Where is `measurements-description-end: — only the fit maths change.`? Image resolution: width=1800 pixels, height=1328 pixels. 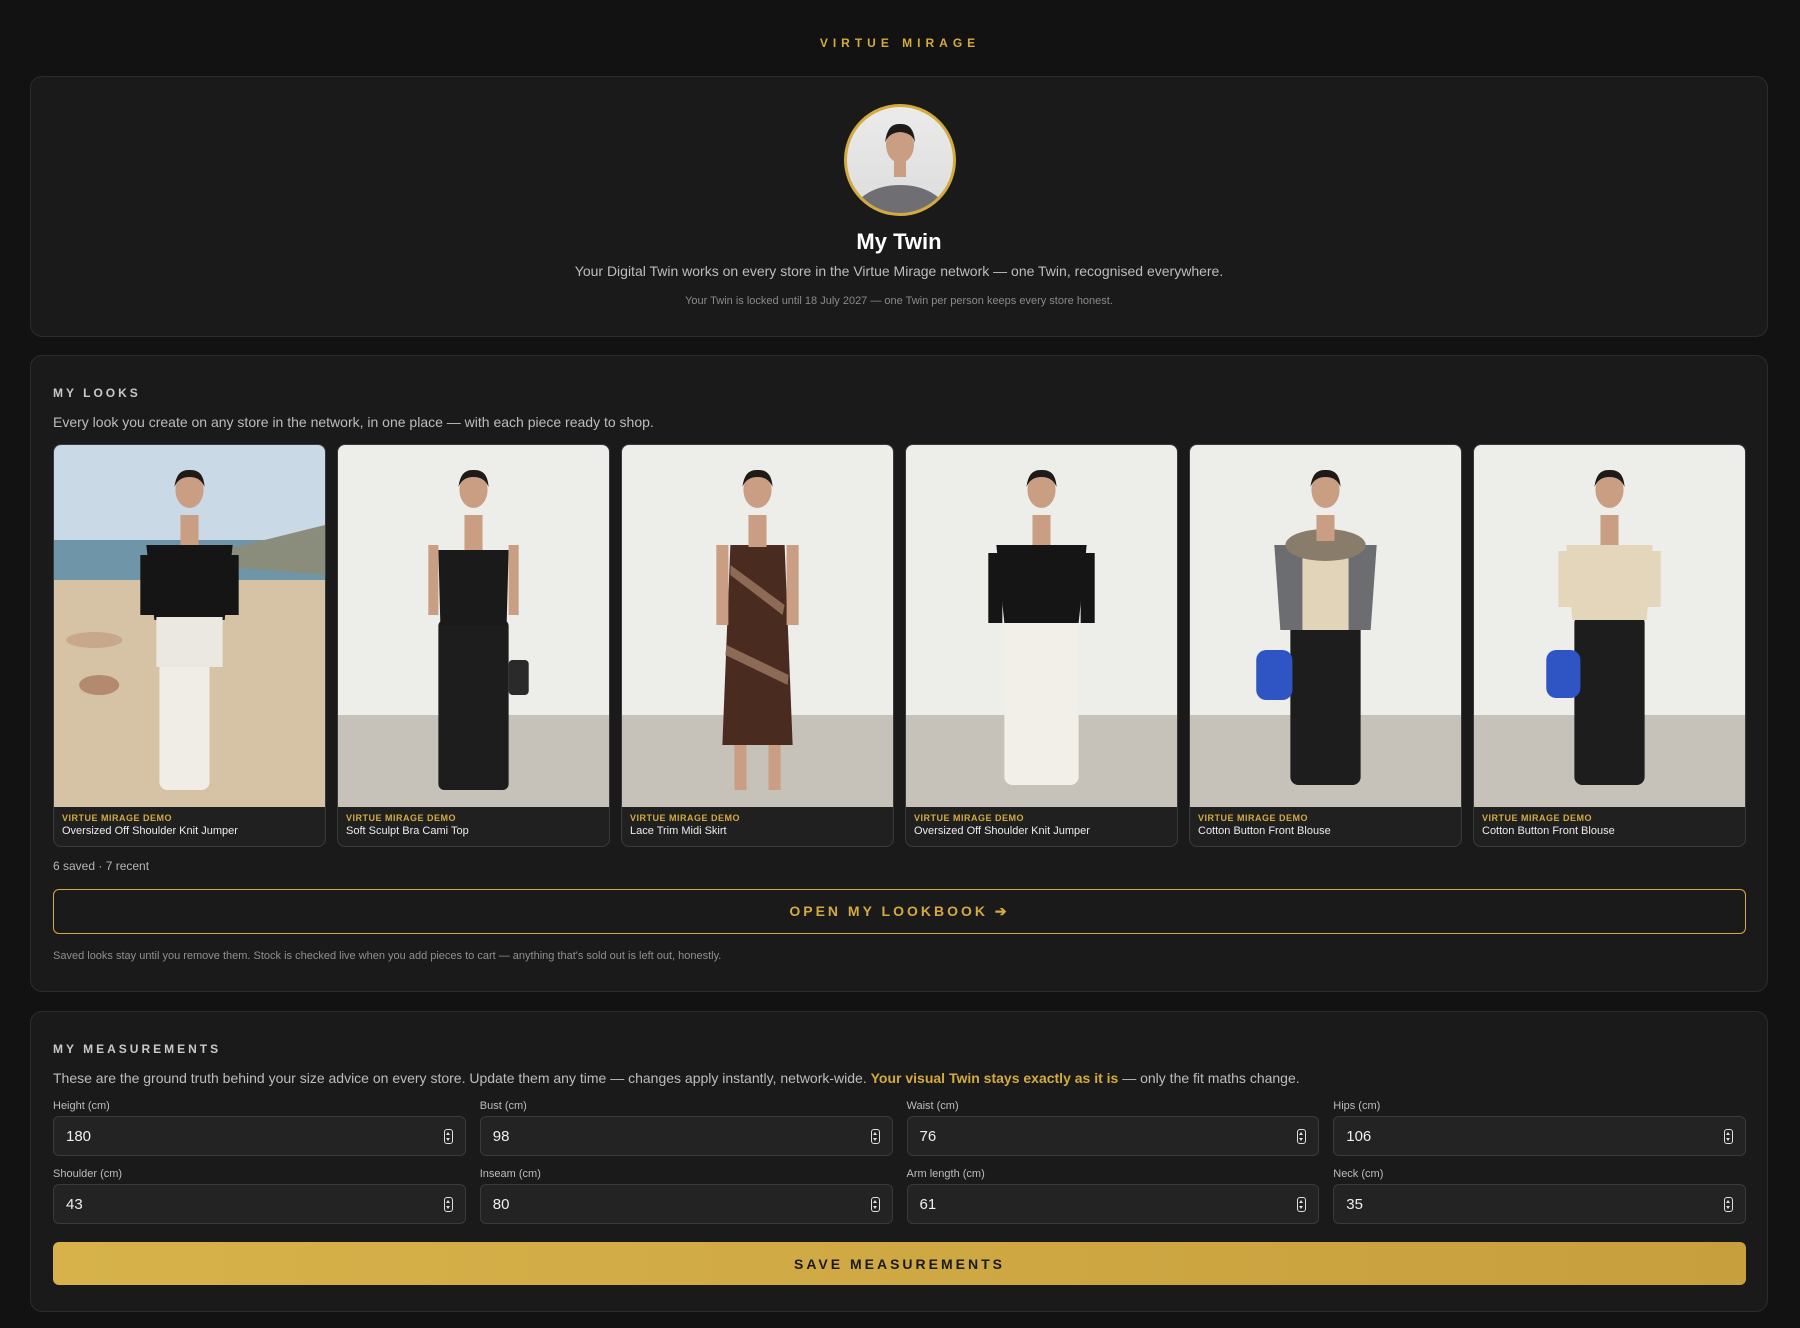 measurements-description-end: — only the fit maths change. is located at coordinates (1209, 1078).